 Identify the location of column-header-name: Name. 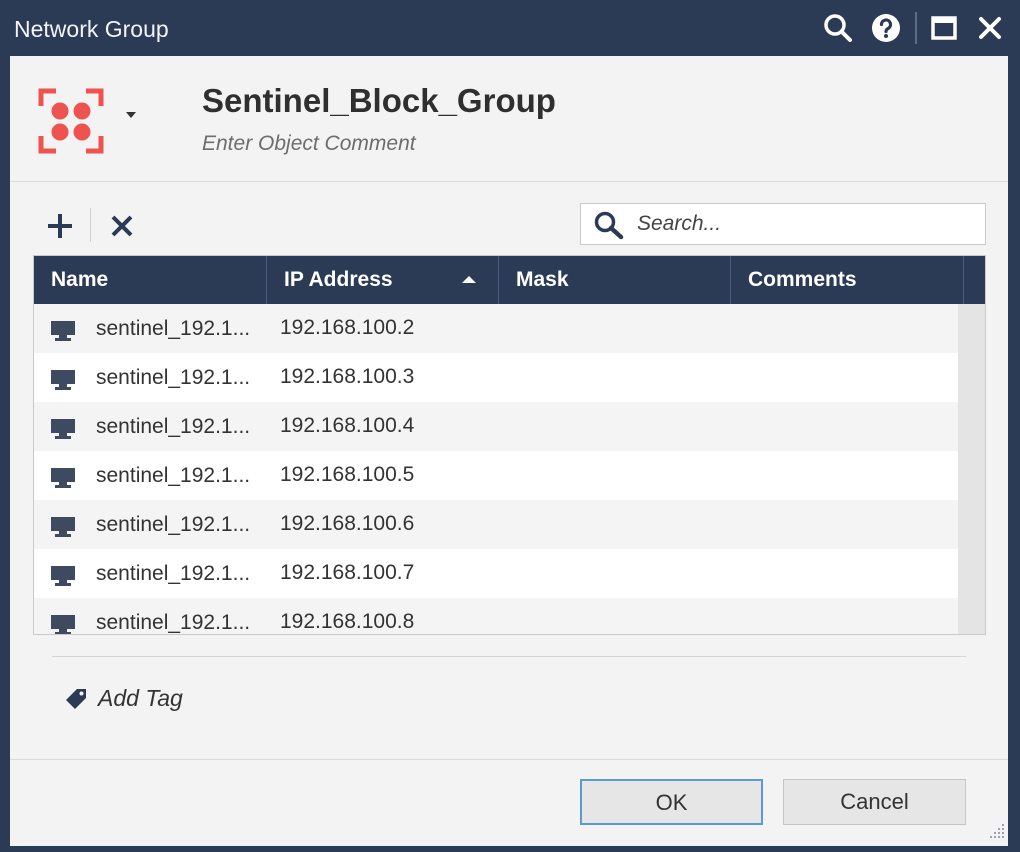
(150, 280).